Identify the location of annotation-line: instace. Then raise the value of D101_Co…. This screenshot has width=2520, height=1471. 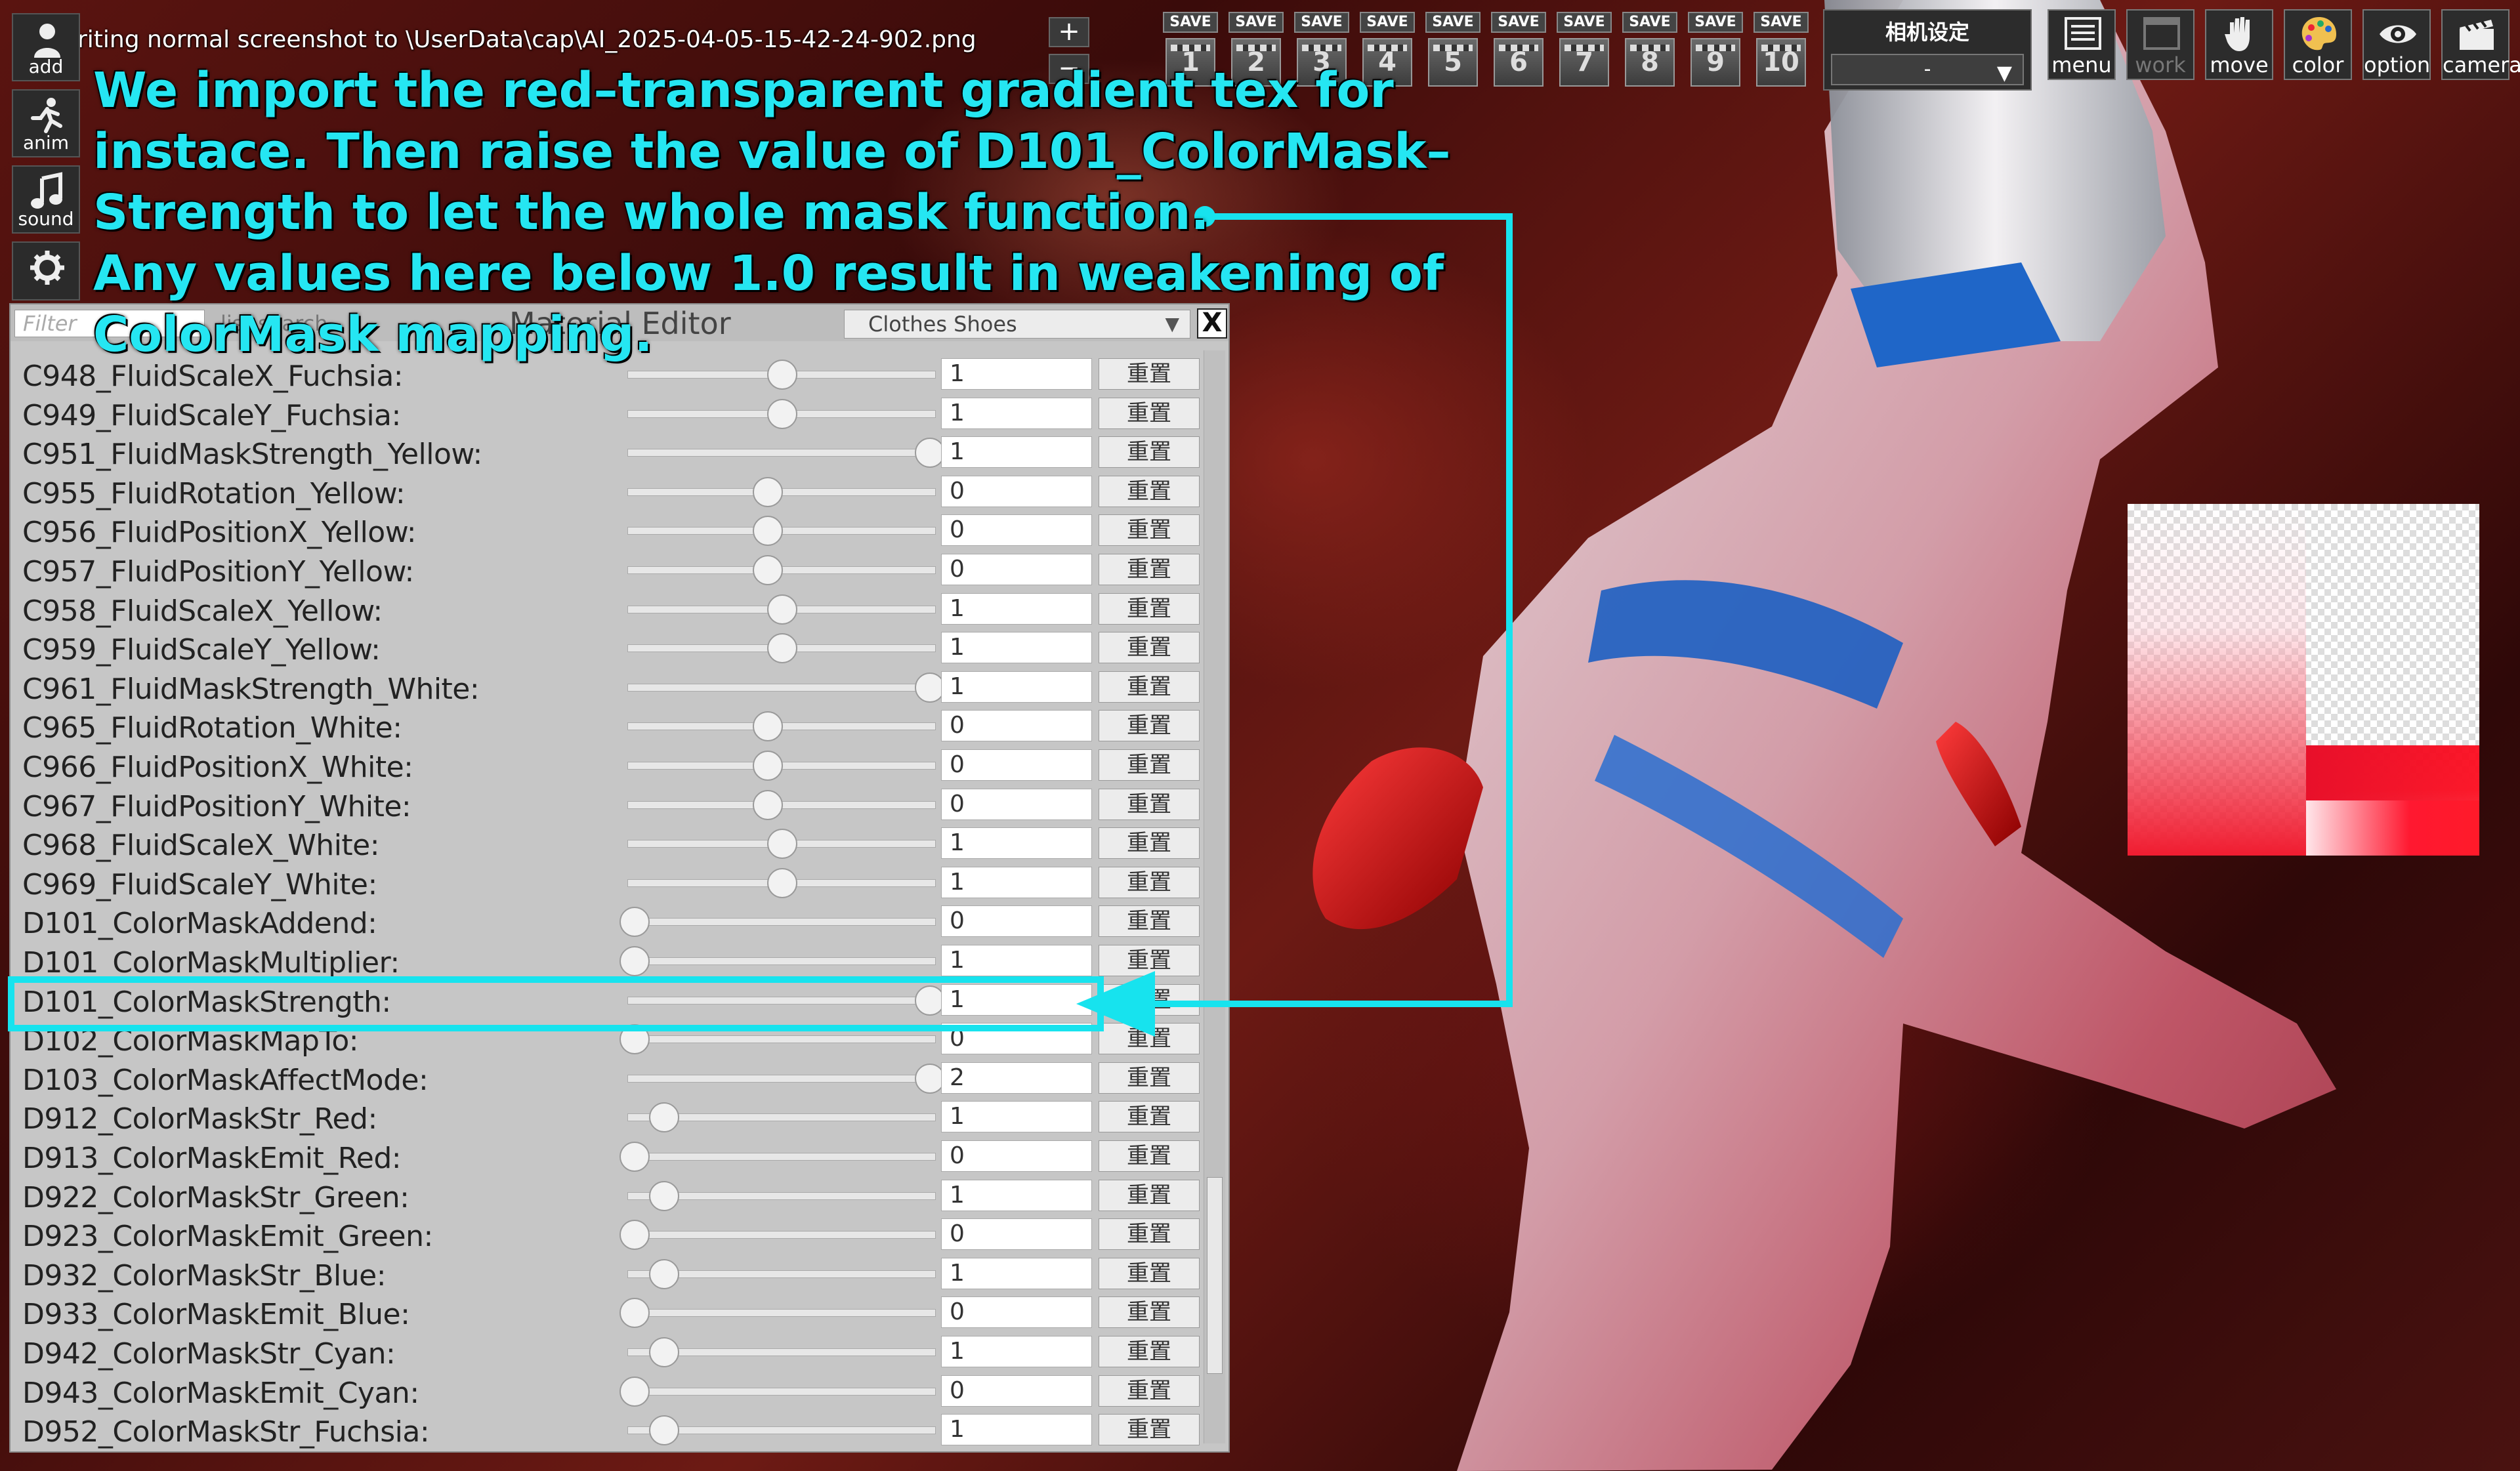
(772, 151).